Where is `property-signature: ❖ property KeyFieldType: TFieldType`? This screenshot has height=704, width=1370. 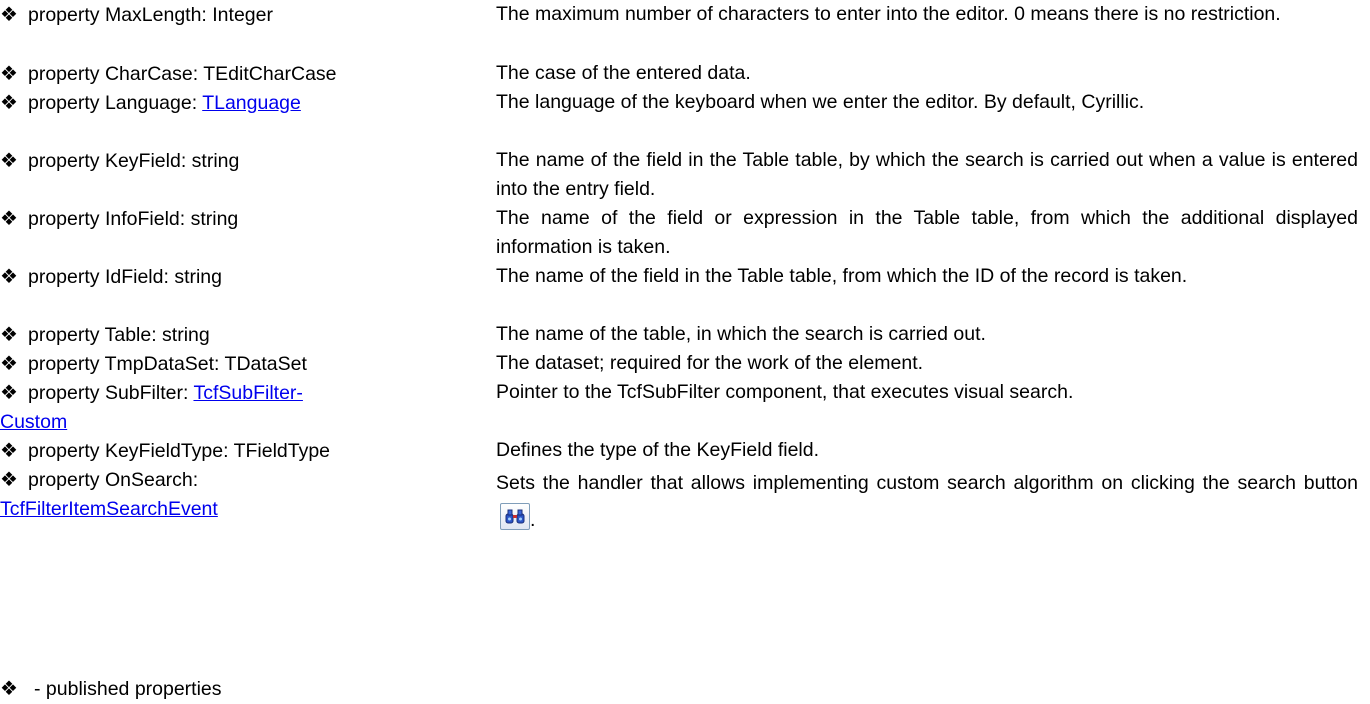 property-signature: ❖ property KeyFieldType: TFieldType is located at coordinates (230, 451).